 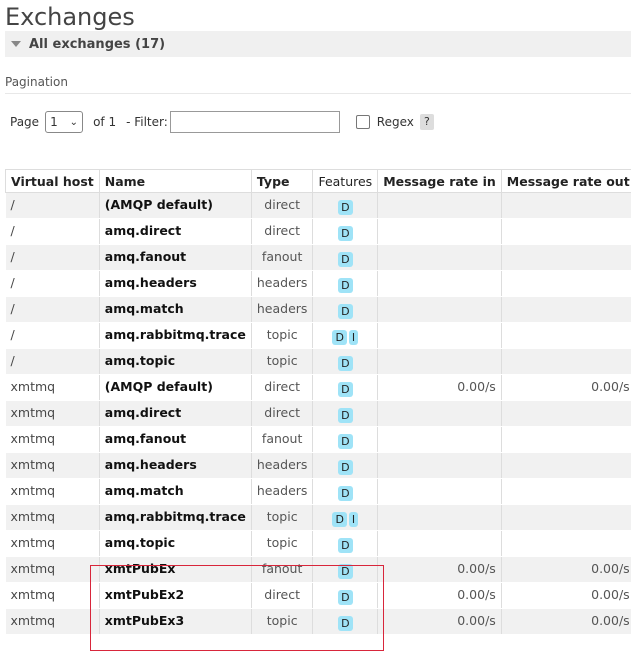 What do you see at coordinates (74, 122) in the screenshot?
I see `chevron-down-icon: ⌄` at bounding box center [74, 122].